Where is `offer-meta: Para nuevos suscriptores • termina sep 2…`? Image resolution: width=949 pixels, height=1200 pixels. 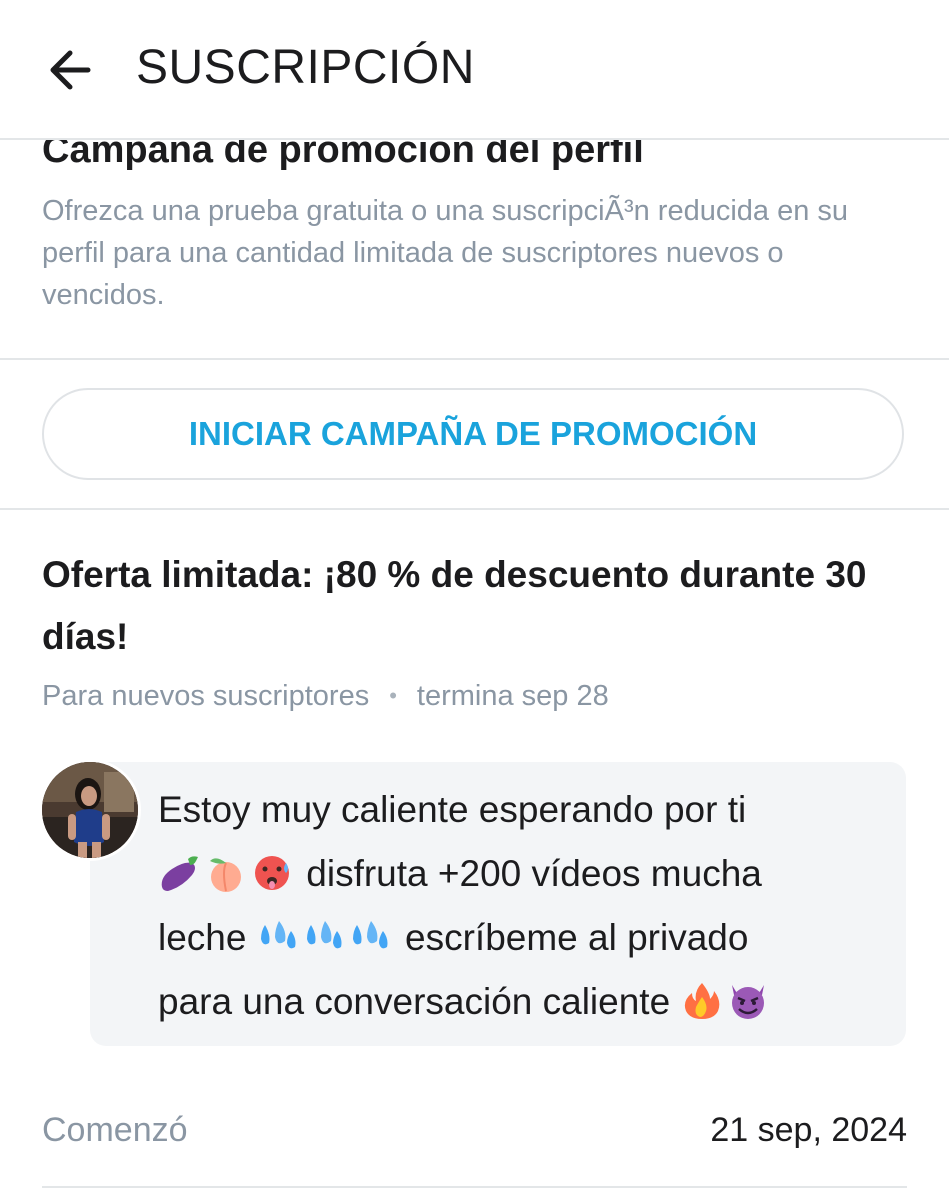
offer-meta: Para nuevos suscriptores • termina sep 2… is located at coordinates (325, 696).